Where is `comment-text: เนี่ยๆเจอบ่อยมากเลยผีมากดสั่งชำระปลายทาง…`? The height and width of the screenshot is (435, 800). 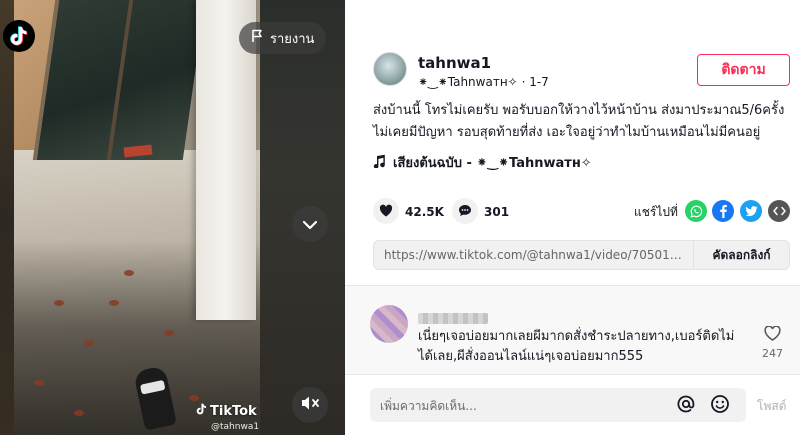
comment-text: เนี่ยๆเจอบ่อยมากเลยผีมากดสั่งชำระปลายทาง… is located at coordinates (583, 347).